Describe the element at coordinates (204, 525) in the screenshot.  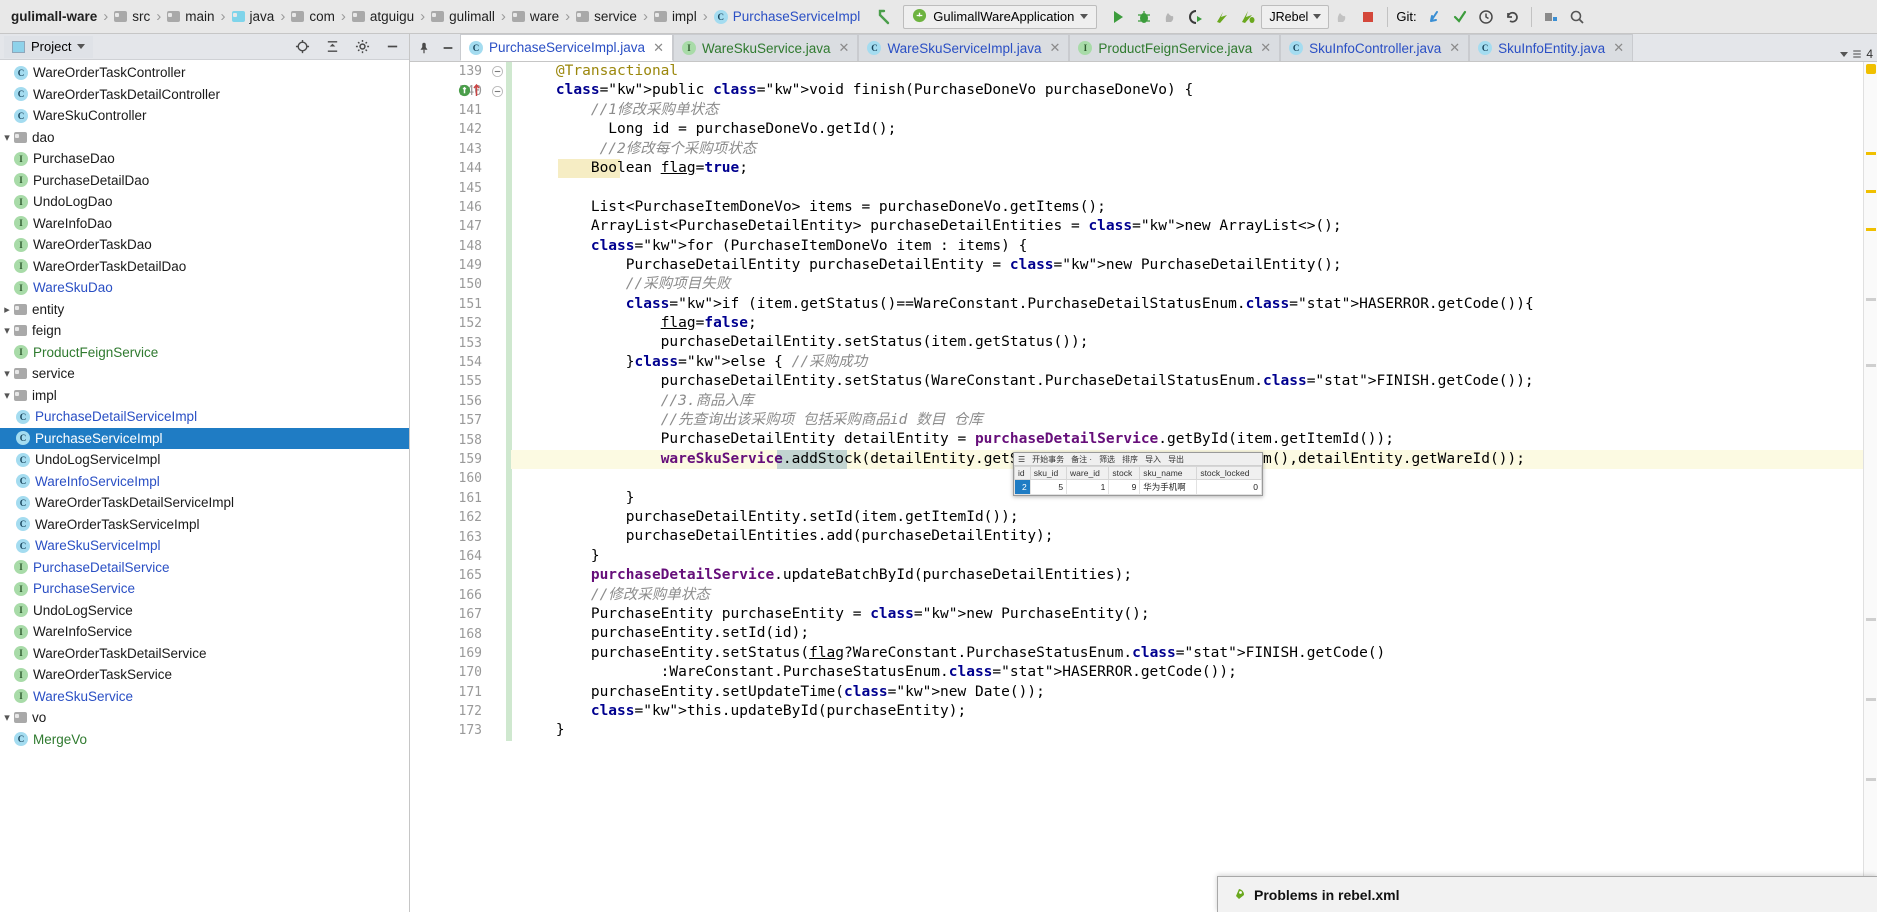
I see `tree-item: C WareOrderTaskServiceImpl` at that location.